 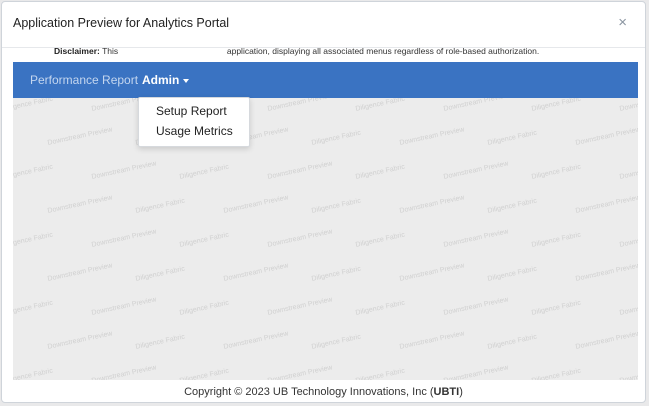 I want to click on disclaimer-label: Disclaimer:, so click(x=77, y=51).